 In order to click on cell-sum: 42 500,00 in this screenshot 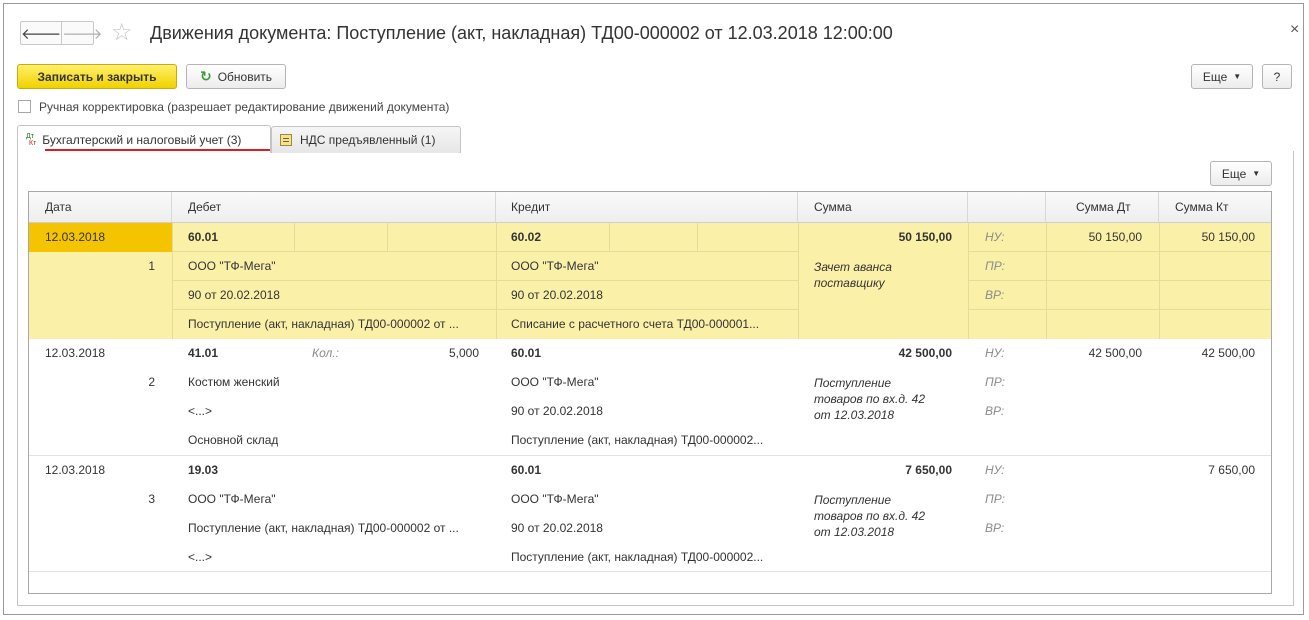, I will do `click(925, 353)`.